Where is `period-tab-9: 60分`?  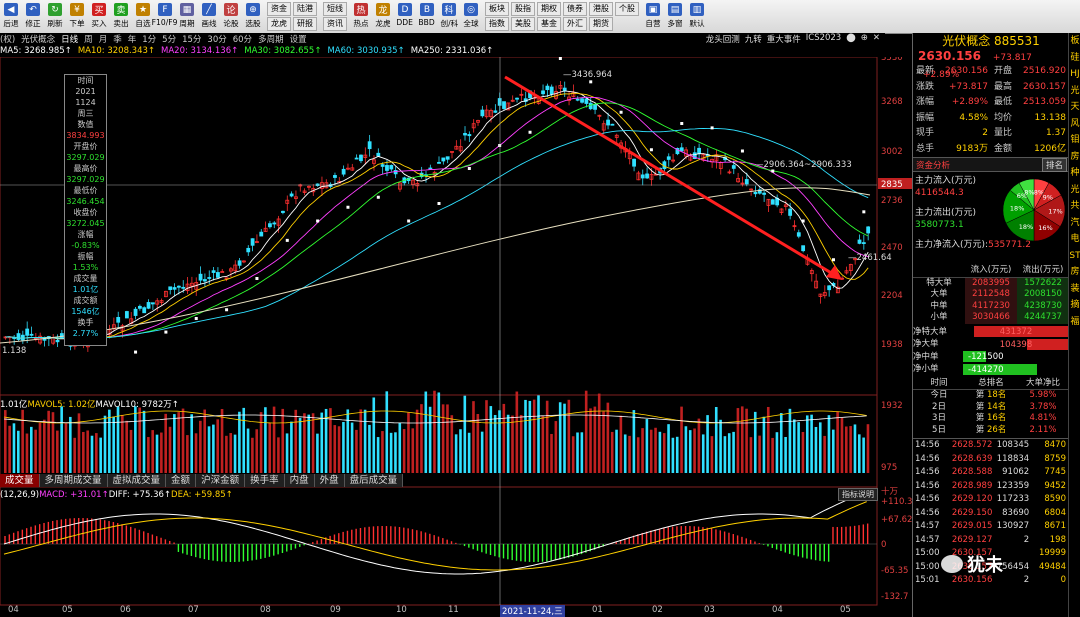 period-tab-9: 60分 is located at coordinates (242, 39).